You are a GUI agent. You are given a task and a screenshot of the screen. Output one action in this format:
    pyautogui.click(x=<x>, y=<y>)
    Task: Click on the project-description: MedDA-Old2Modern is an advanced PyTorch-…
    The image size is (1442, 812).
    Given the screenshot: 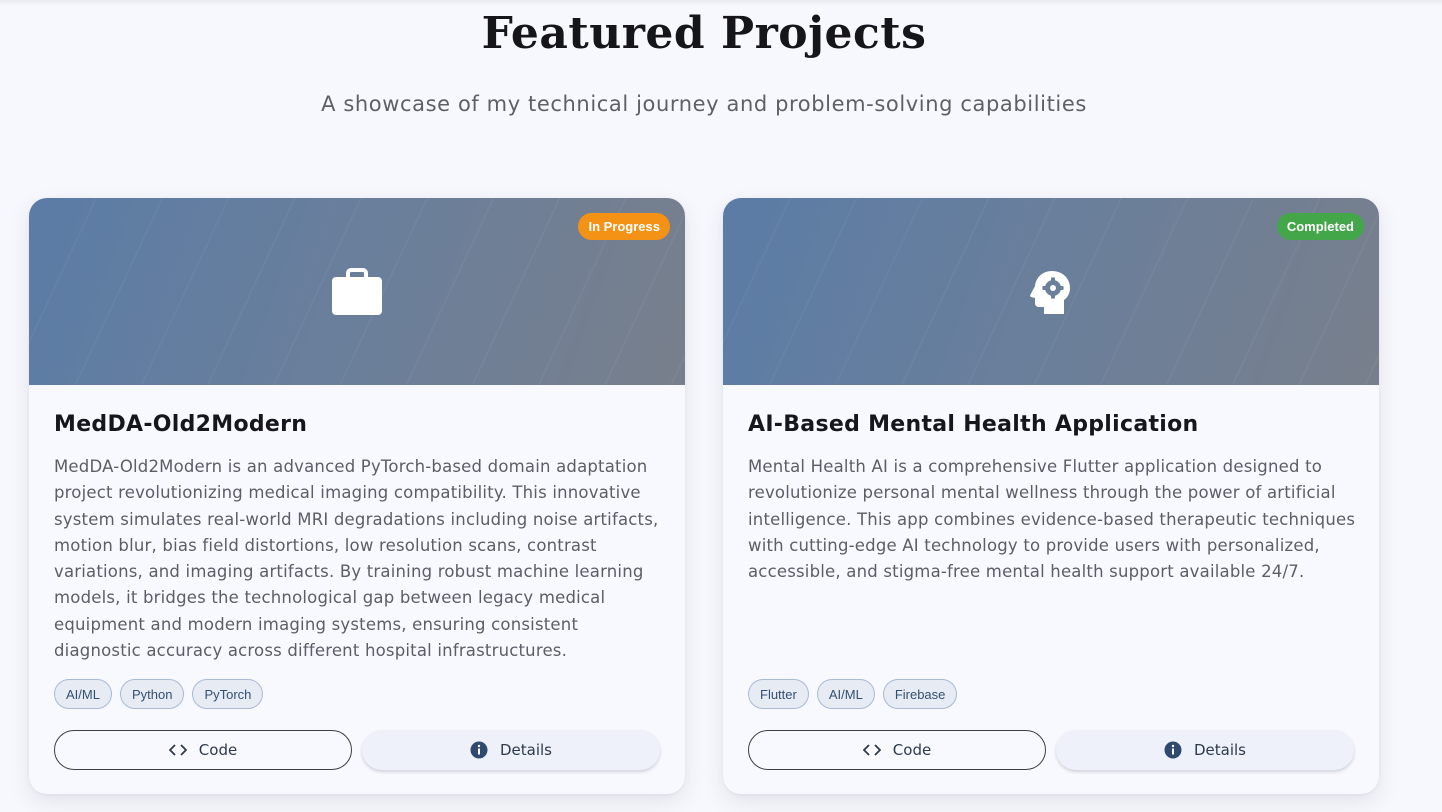 What is the action you would take?
    pyautogui.click(x=356, y=559)
    